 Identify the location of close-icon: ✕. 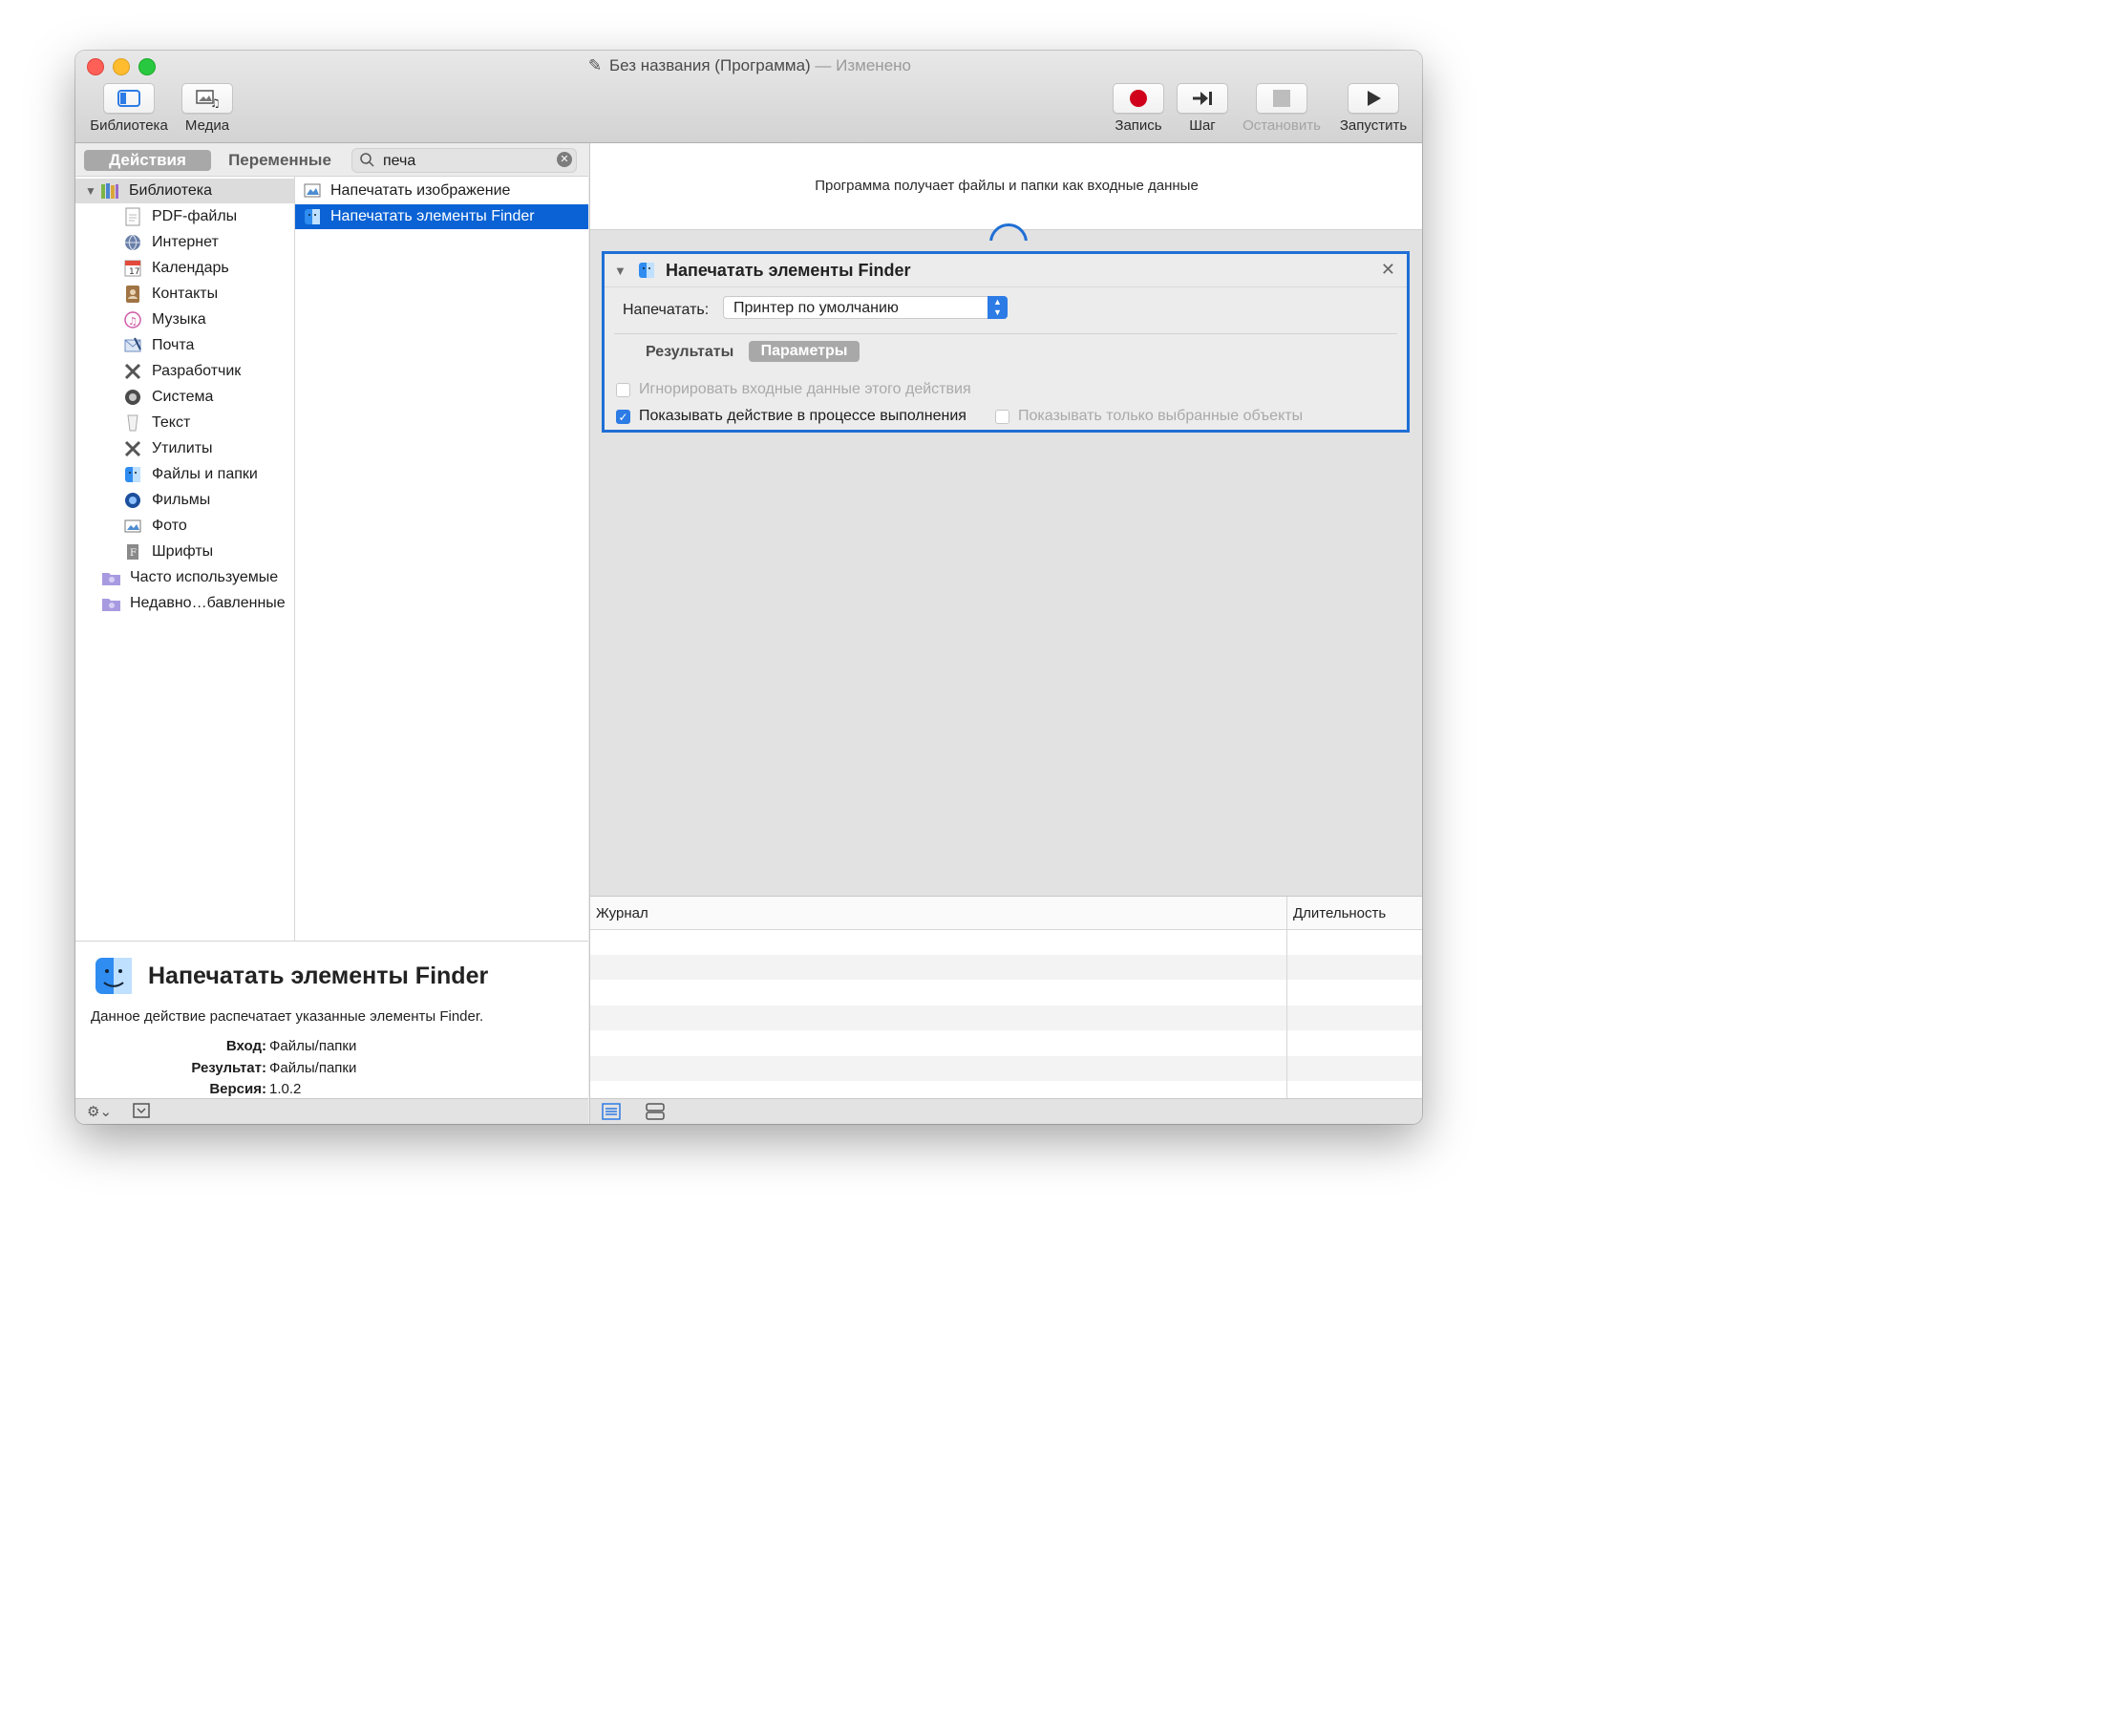
(1388, 270).